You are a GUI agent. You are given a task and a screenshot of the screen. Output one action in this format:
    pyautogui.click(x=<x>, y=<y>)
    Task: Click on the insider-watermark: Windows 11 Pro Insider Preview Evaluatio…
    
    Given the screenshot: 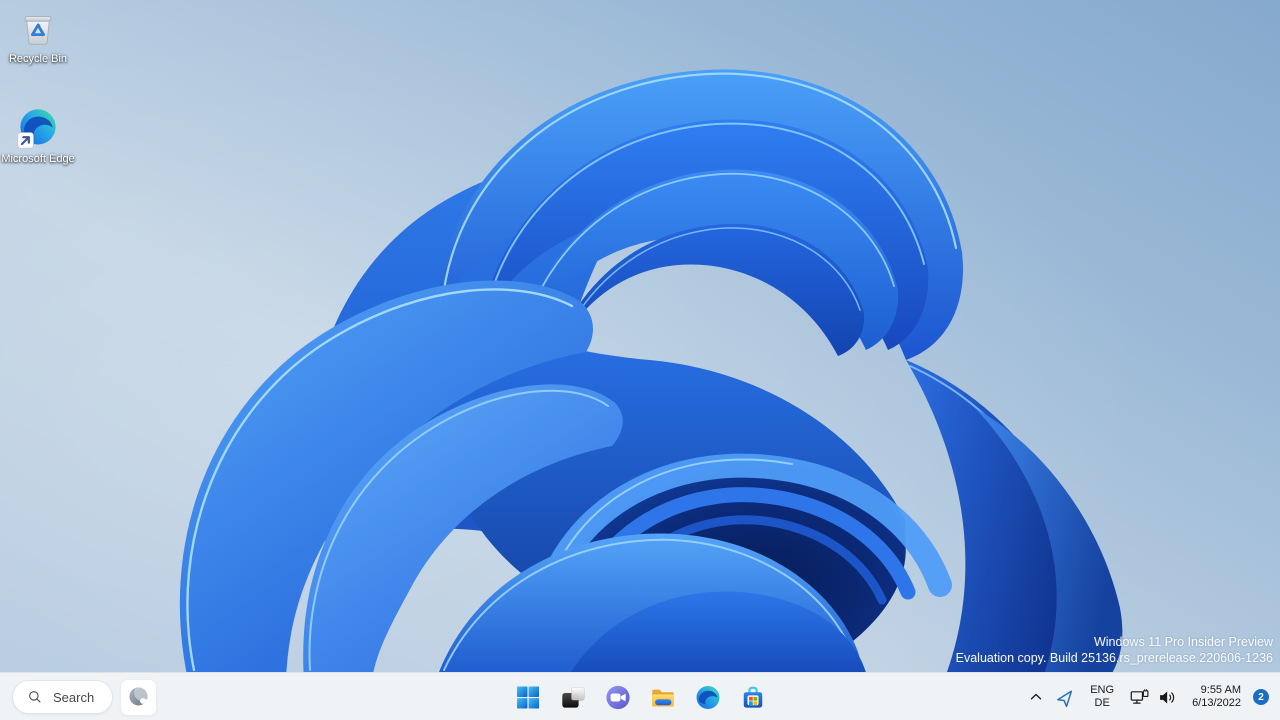 What is the action you would take?
    pyautogui.click(x=1114, y=650)
    